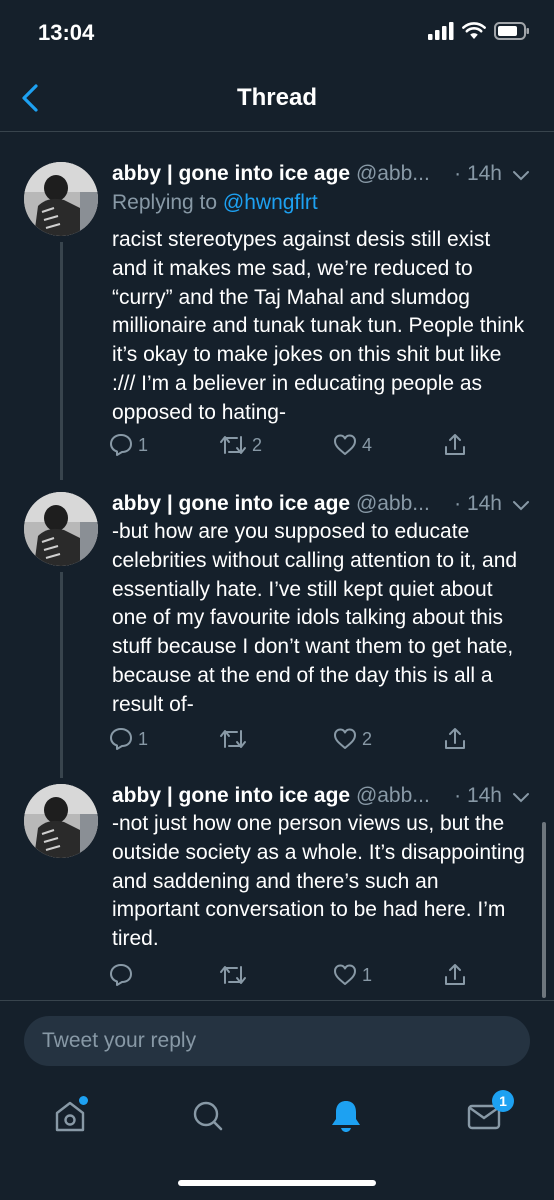 The width and height of the screenshot is (554, 1200). I want to click on reply-composer: Tweet your reply, so click(277, 1041).